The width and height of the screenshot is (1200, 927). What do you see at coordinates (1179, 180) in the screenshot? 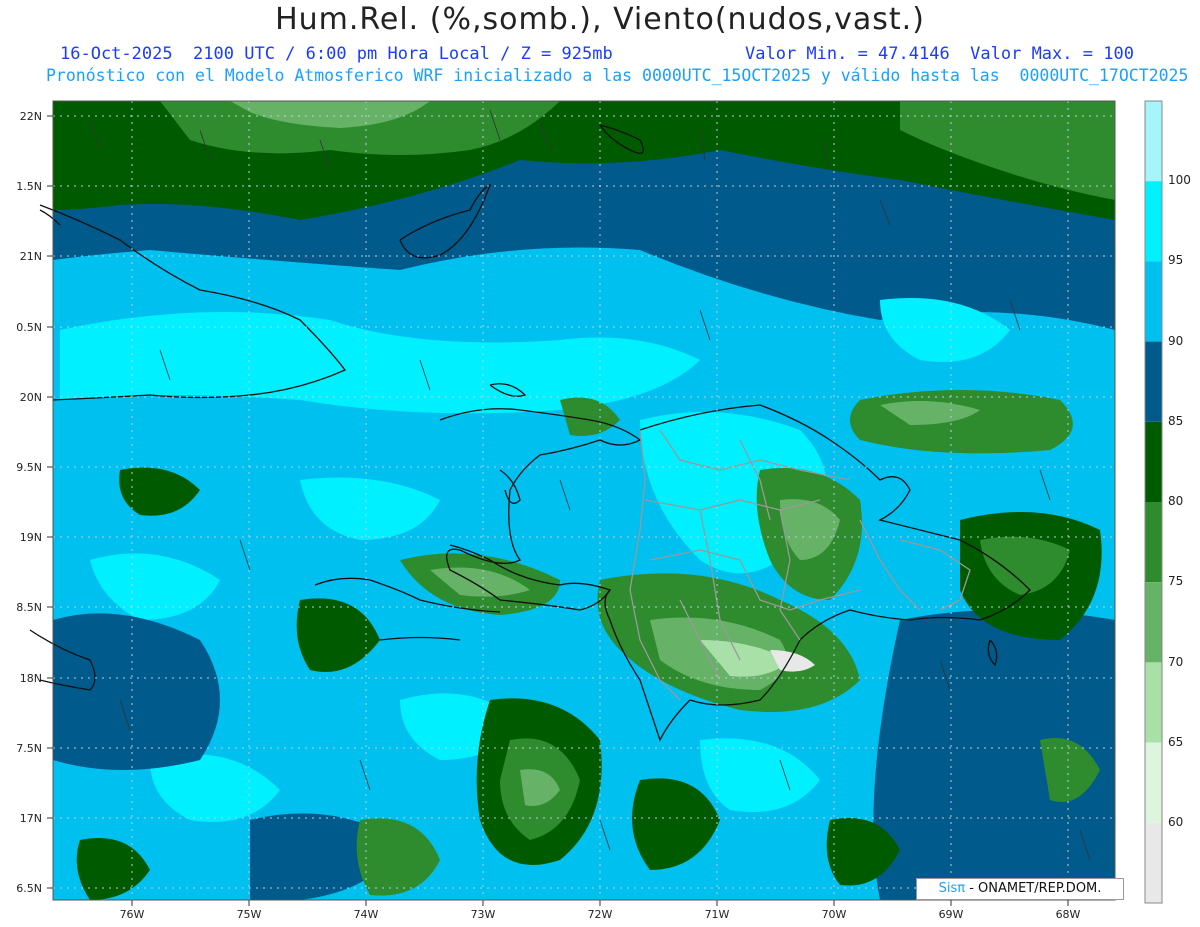
I see `colorbar-label: 100` at bounding box center [1179, 180].